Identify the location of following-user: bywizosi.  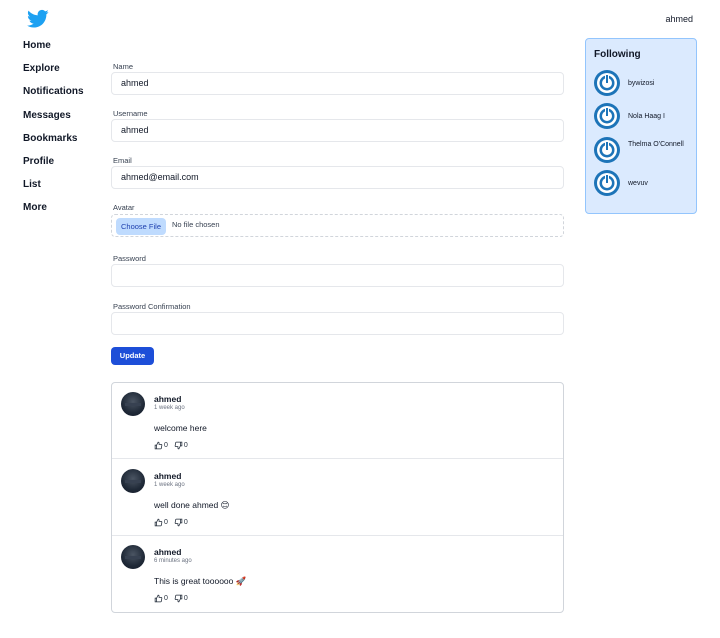
(644, 84).